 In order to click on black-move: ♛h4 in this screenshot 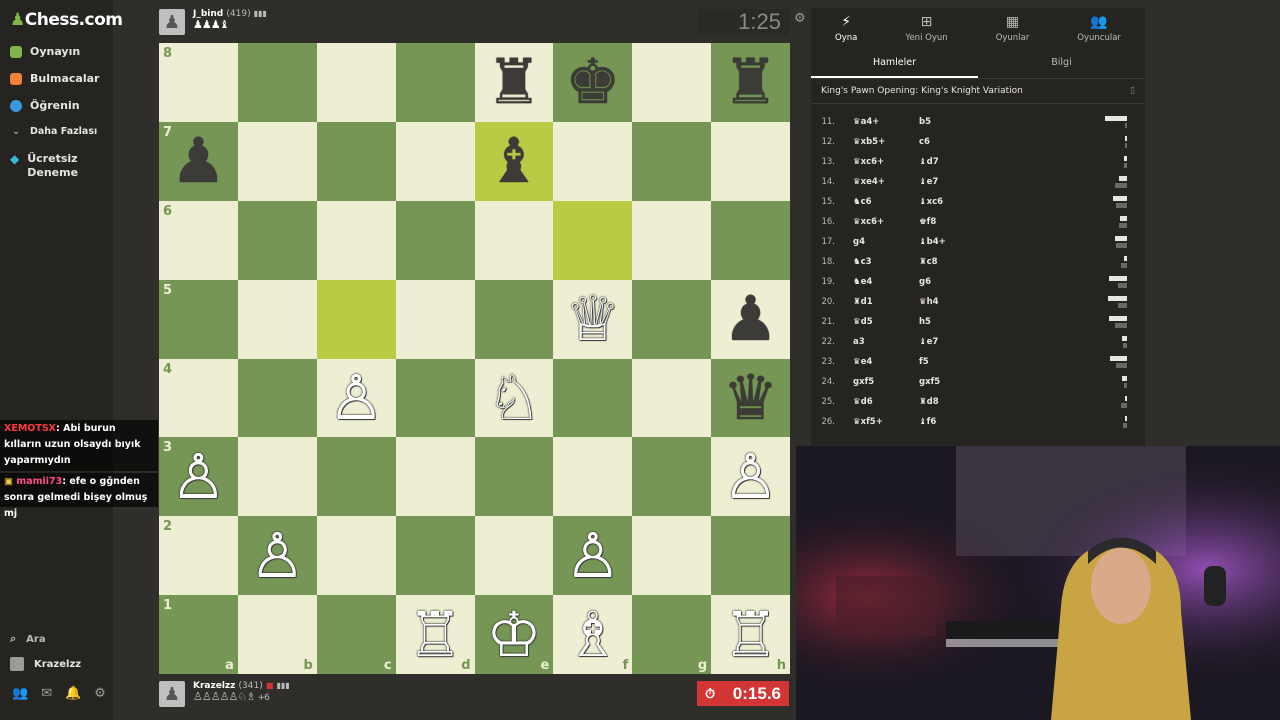, I will do `click(959, 302)`.